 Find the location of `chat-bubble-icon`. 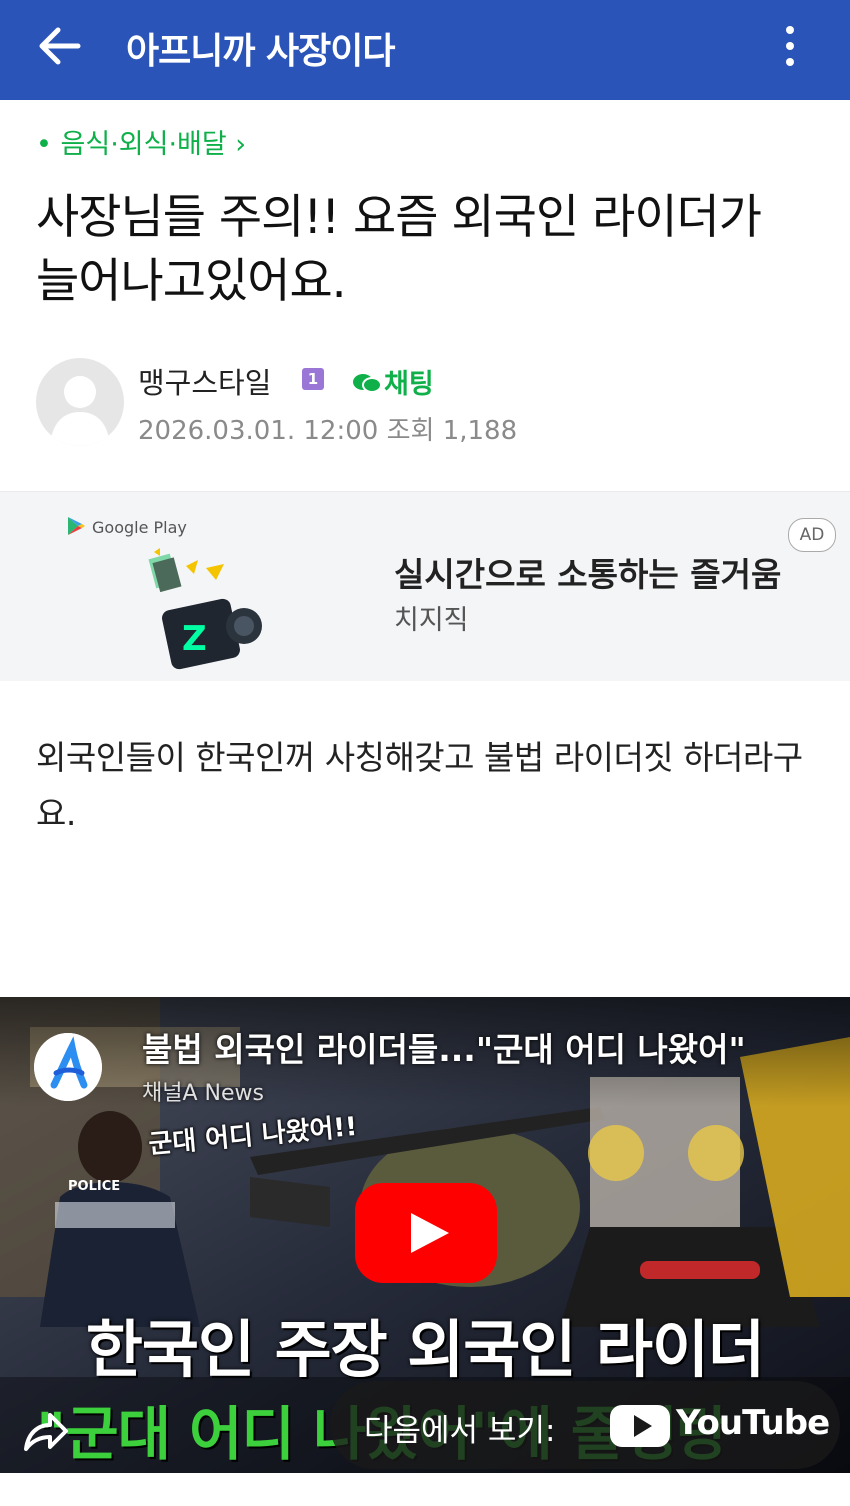

chat-bubble-icon is located at coordinates (367, 383).